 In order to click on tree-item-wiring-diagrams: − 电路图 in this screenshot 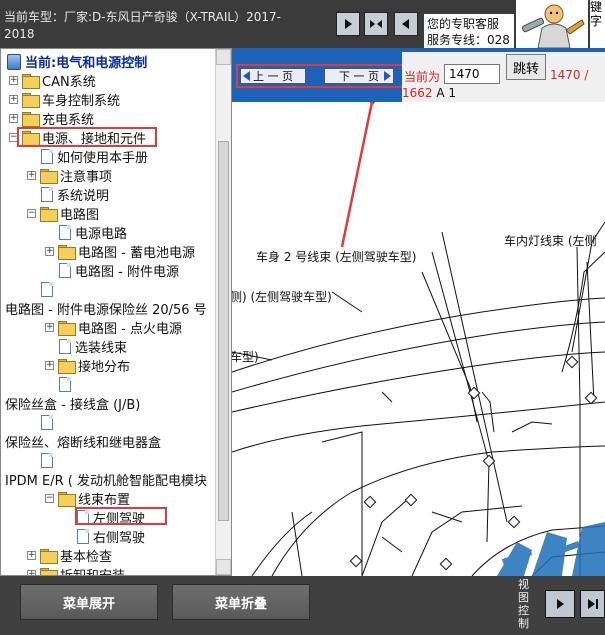, I will do `click(63, 213)`.